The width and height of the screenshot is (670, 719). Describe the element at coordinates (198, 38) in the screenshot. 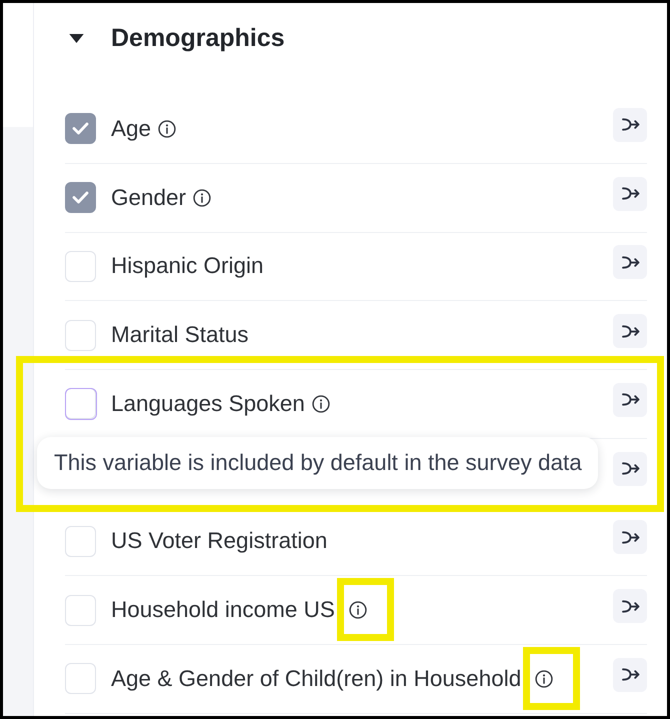

I see `section-heading: Demographics` at that location.